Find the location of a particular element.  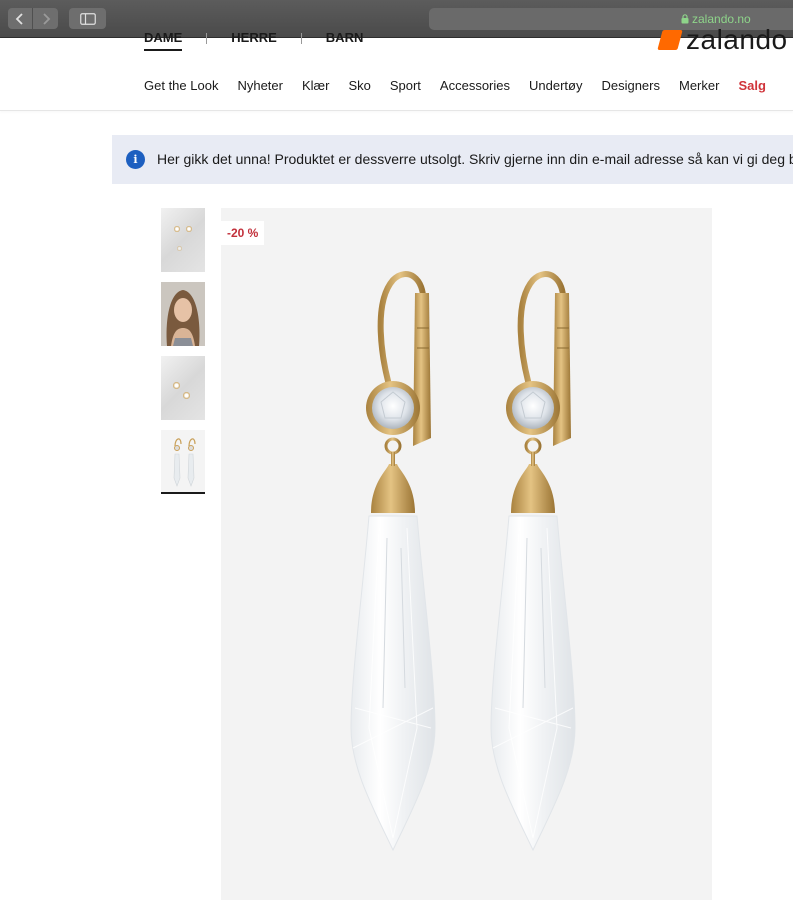

model-photo is located at coordinates (183, 314).